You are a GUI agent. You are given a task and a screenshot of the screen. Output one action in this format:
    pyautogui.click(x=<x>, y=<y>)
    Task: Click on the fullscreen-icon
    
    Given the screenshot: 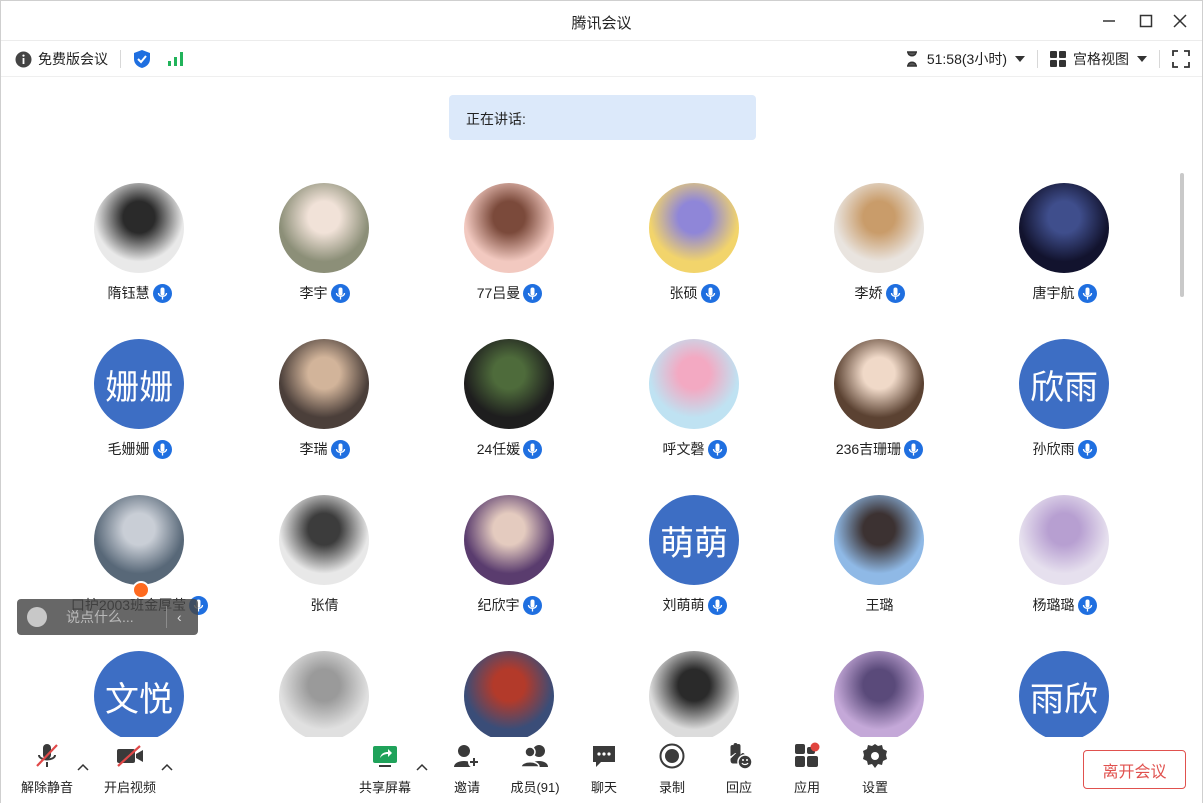 What is the action you would take?
    pyautogui.click(x=1181, y=59)
    